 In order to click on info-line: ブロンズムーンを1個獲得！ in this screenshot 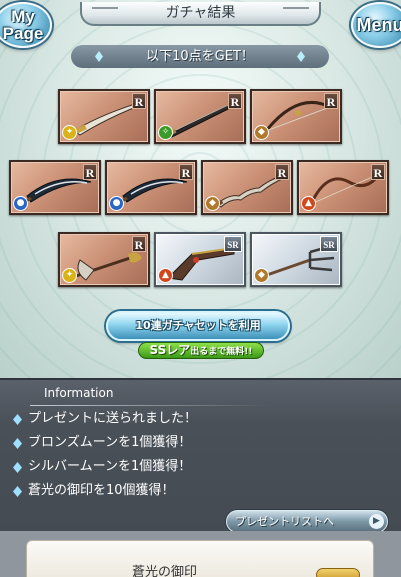, I will do `click(197, 443)`.